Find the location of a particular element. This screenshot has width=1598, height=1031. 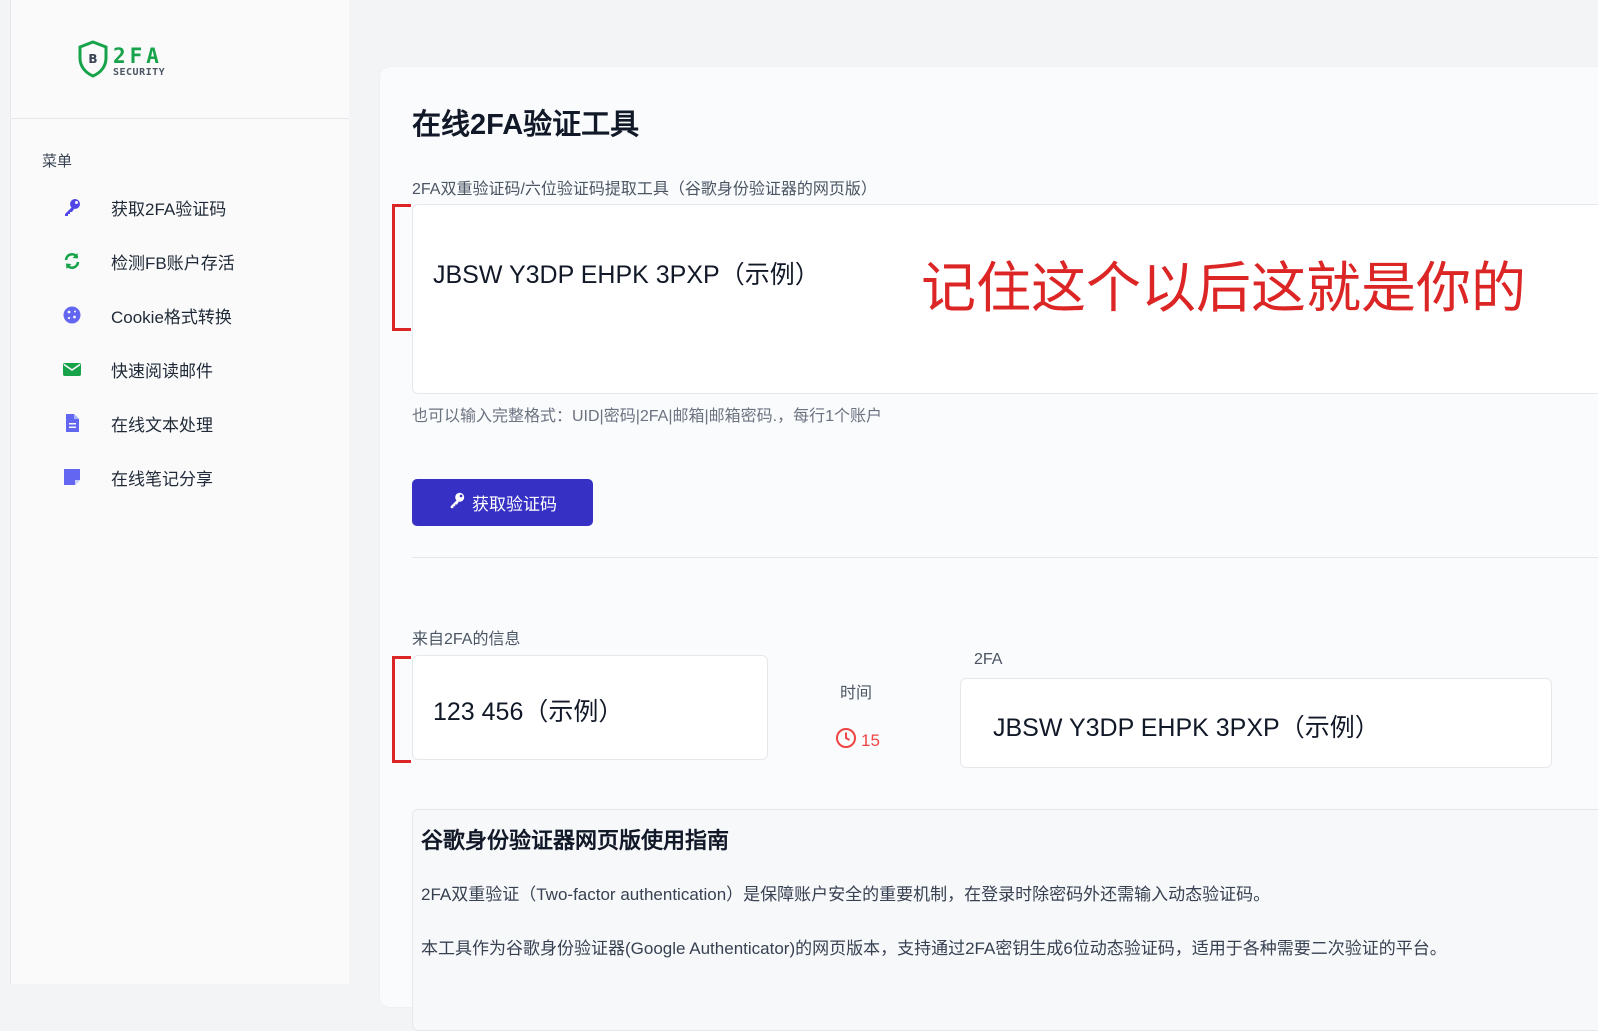

divider is located at coordinates (1005, 557).